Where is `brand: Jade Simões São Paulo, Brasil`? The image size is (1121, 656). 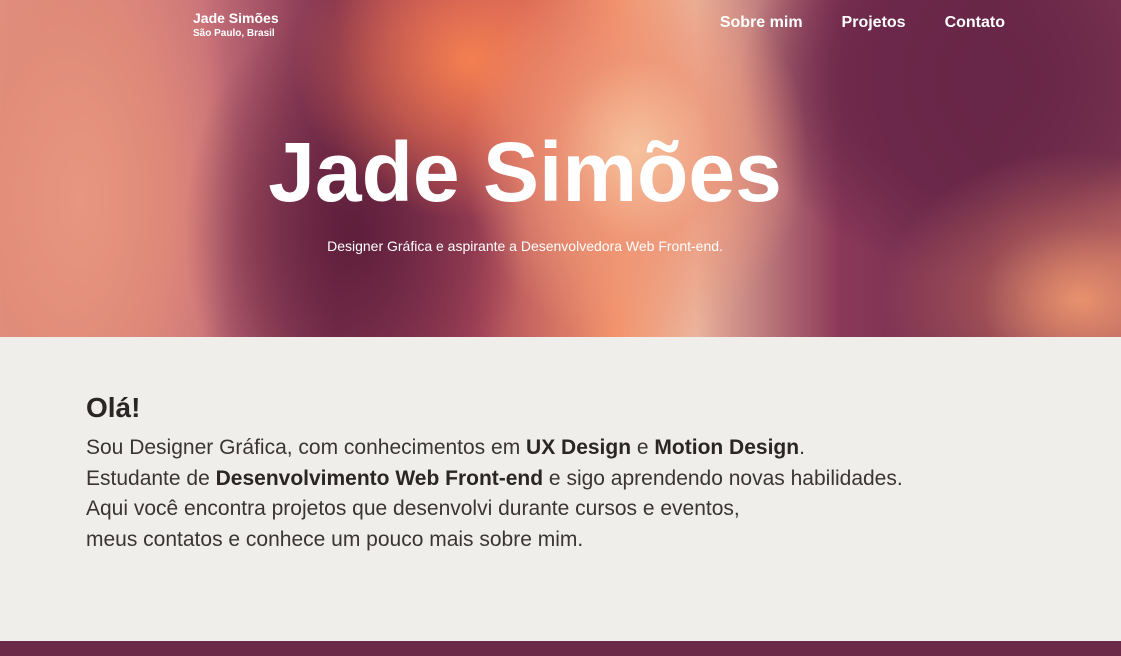
brand: Jade Simões São Paulo, Brasil is located at coordinates (236, 25).